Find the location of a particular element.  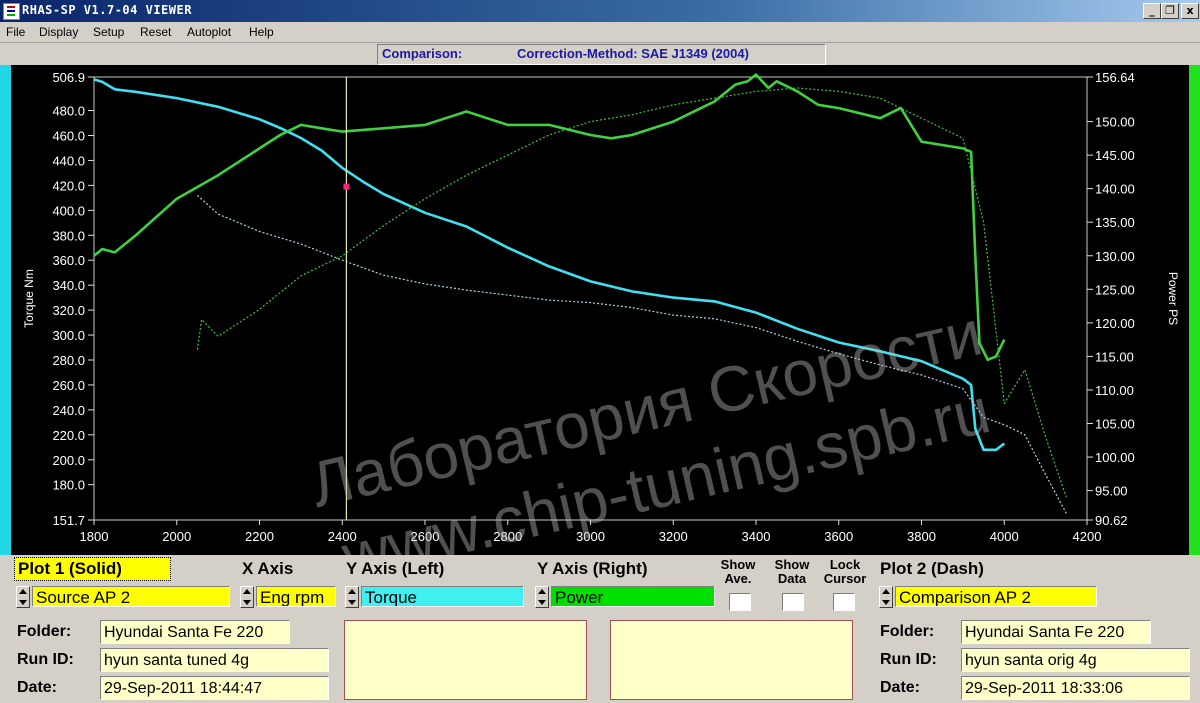

plot1-notes-box is located at coordinates (465, 660).